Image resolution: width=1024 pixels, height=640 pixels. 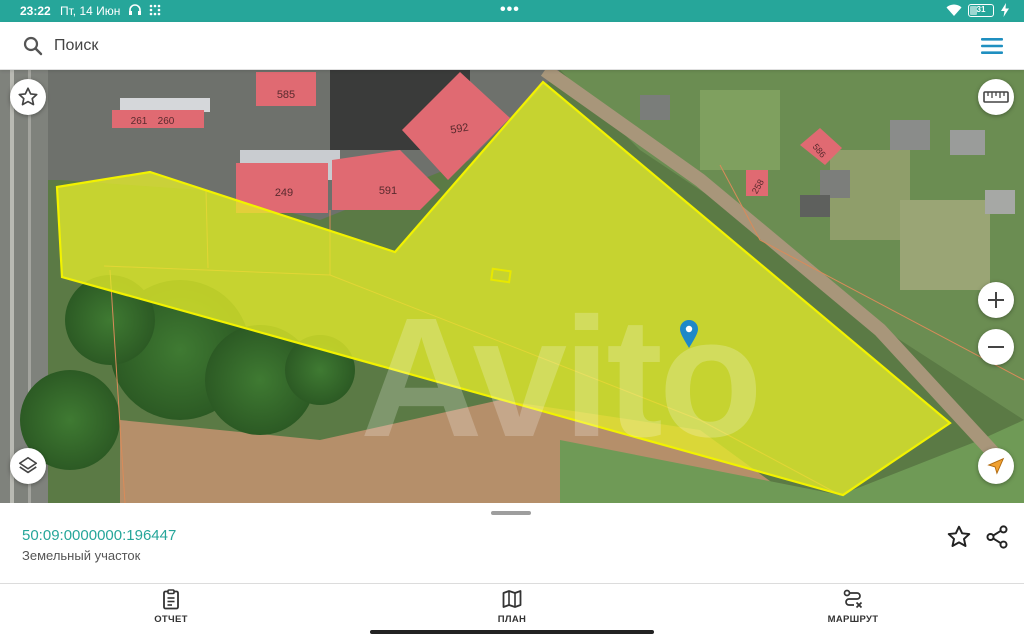 What do you see at coordinates (35, 11) in the screenshot?
I see `status-time: 23:22` at bounding box center [35, 11].